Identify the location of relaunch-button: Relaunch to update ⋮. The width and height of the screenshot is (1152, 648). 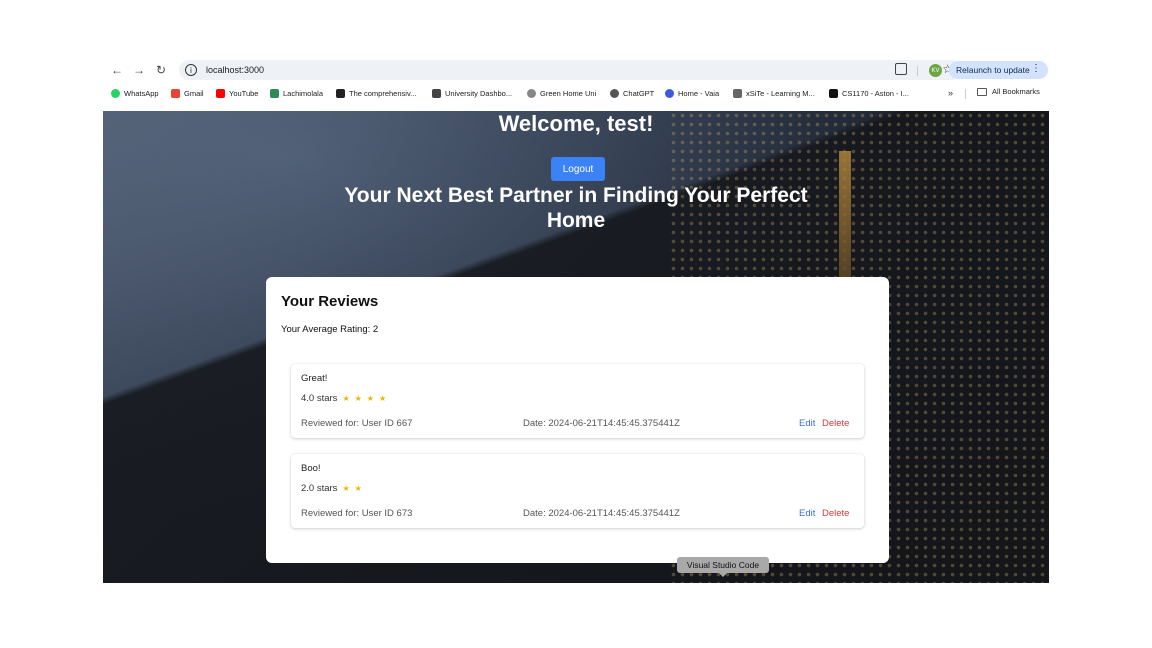
(998, 70).